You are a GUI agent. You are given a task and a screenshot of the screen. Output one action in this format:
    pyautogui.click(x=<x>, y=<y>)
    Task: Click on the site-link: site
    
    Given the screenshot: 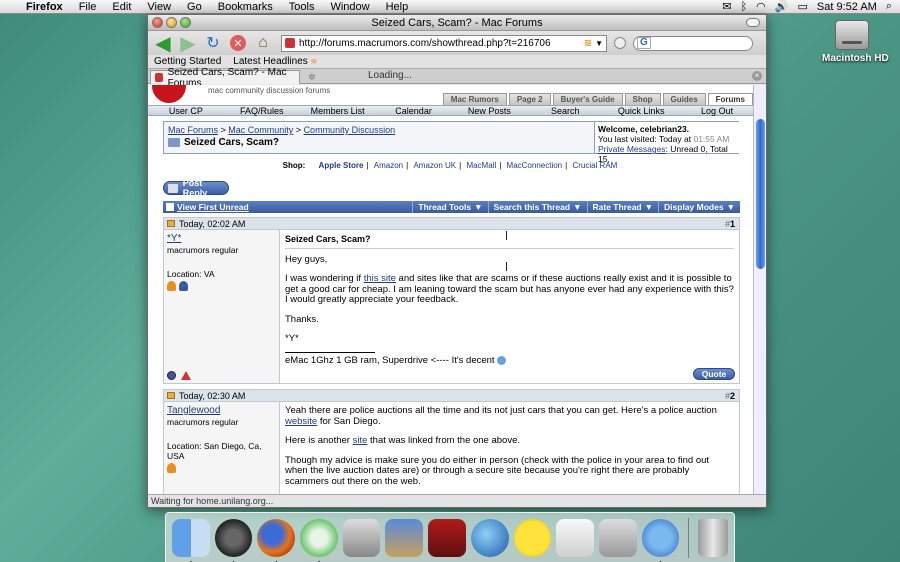 What is the action you would take?
    pyautogui.click(x=360, y=440)
    